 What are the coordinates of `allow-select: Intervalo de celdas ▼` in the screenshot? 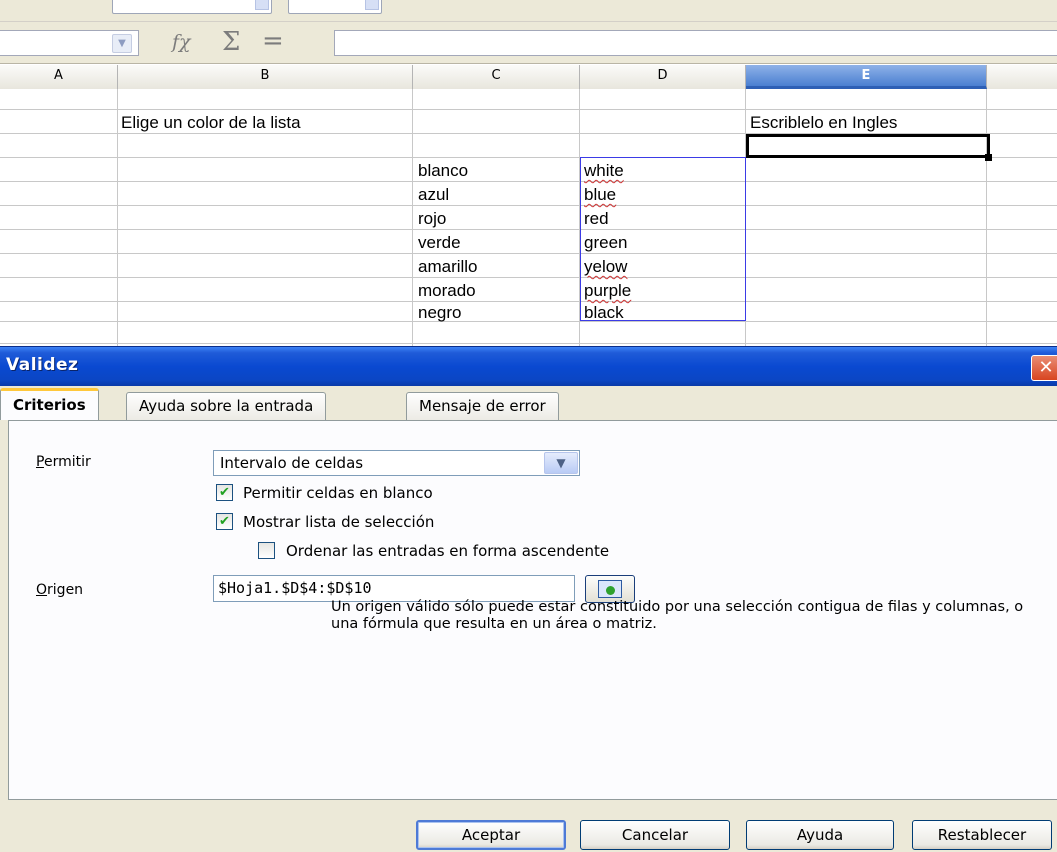 It's located at (396, 463).